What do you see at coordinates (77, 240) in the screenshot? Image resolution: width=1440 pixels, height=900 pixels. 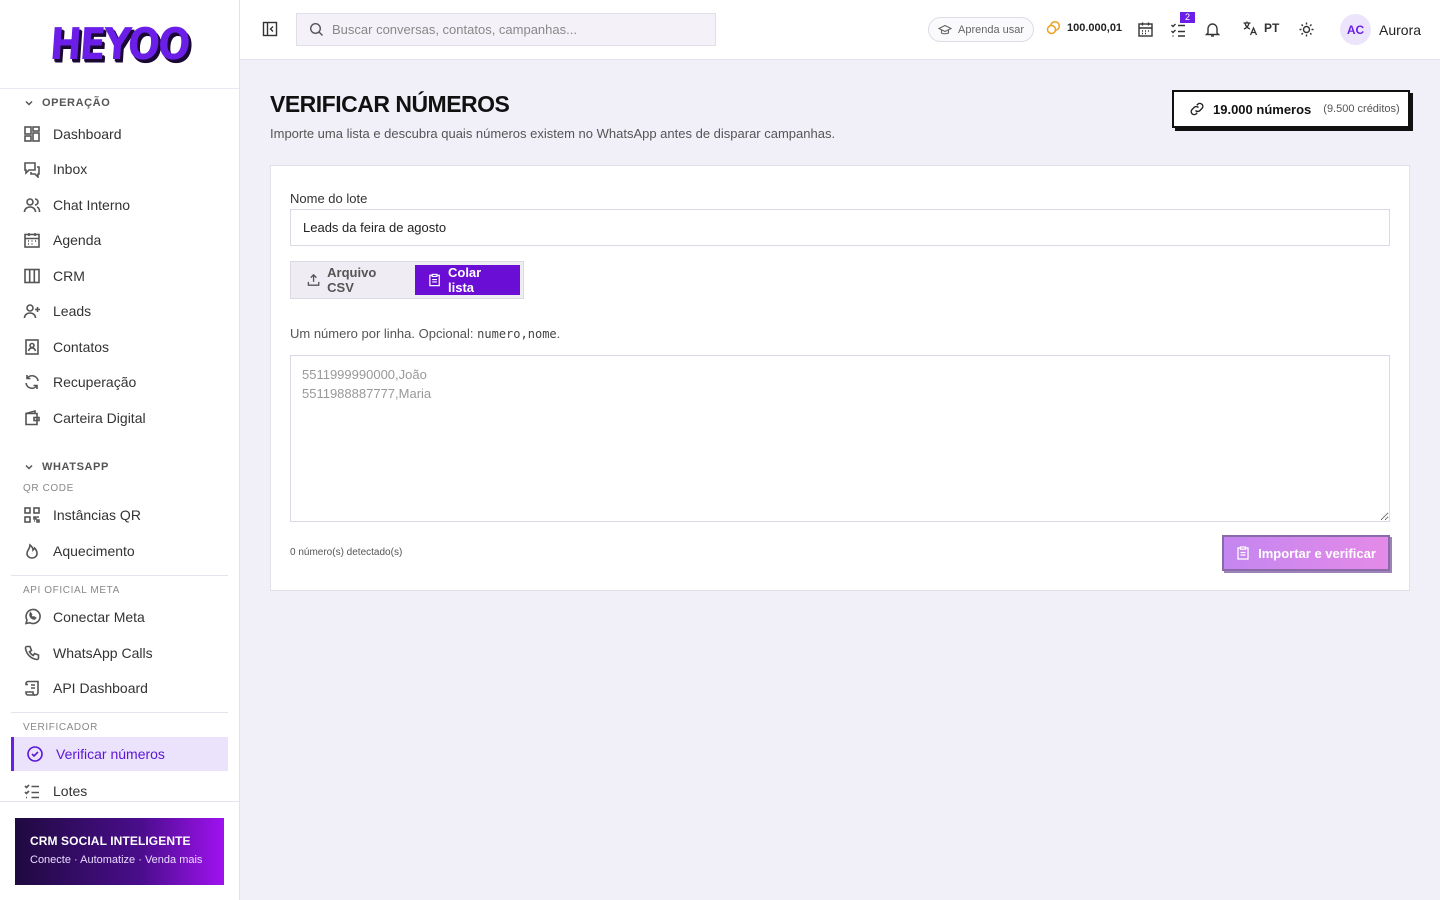 I see `sidebar-item-label: Agenda` at bounding box center [77, 240].